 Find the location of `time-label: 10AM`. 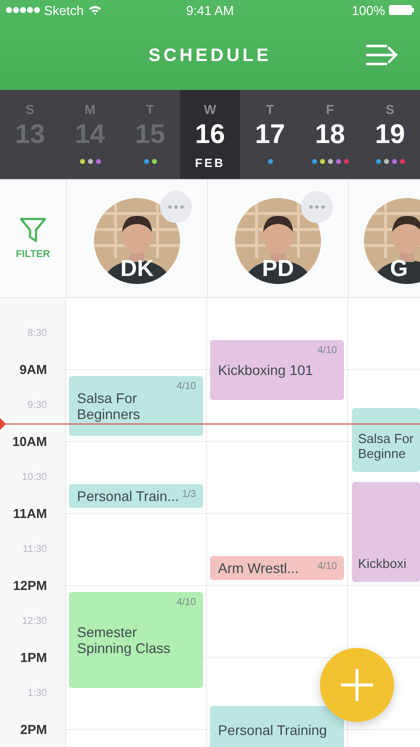

time-label: 10AM is located at coordinates (29, 441).